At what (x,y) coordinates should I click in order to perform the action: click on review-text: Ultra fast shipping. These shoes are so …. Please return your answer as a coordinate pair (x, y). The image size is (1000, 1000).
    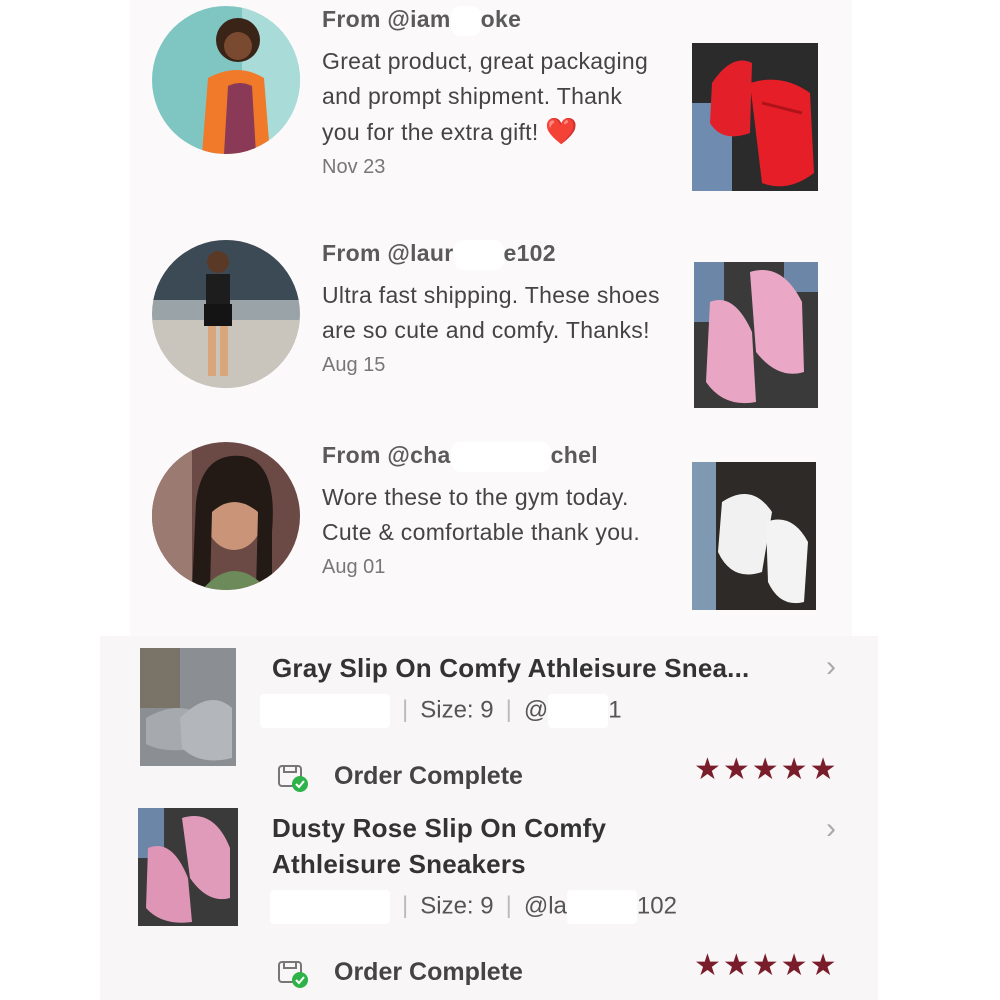
    Looking at the image, I should click on (491, 312).